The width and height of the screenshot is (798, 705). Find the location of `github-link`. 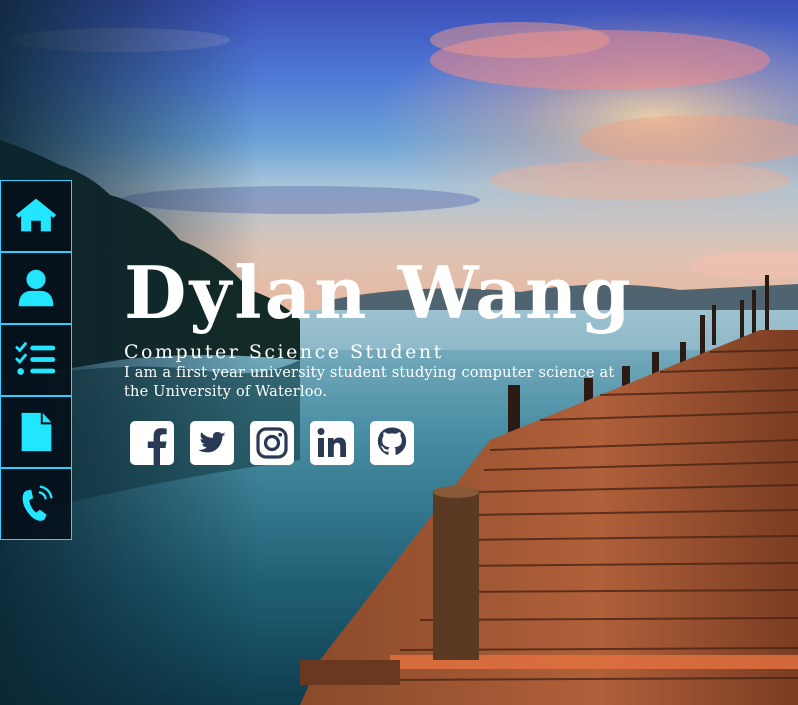

github-link is located at coordinates (392, 443).